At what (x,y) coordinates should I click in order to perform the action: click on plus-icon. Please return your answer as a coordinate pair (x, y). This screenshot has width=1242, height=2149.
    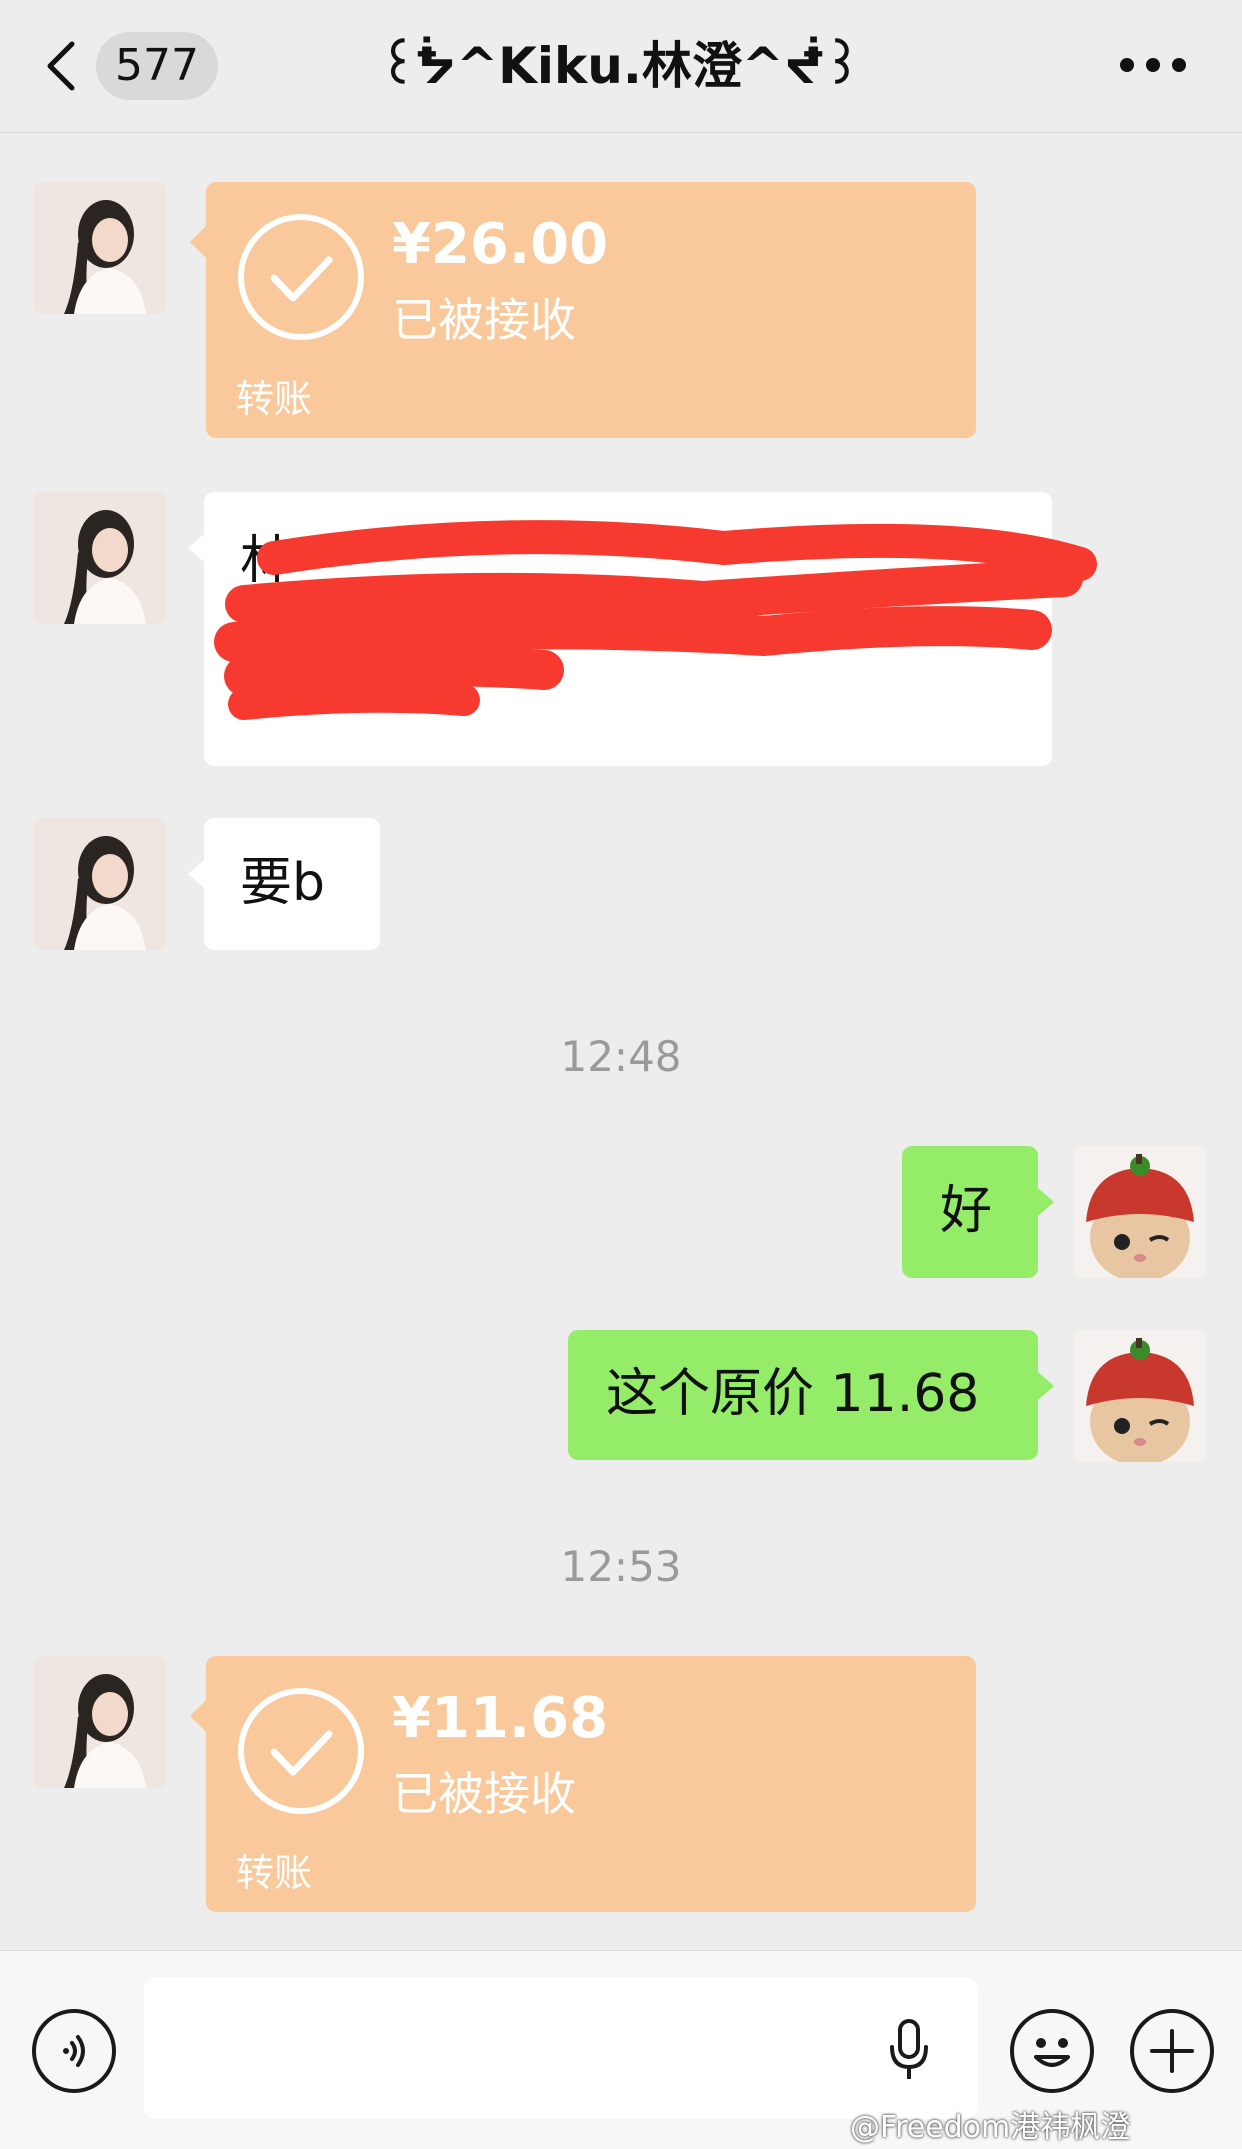
    Looking at the image, I should click on (1172, 2051).